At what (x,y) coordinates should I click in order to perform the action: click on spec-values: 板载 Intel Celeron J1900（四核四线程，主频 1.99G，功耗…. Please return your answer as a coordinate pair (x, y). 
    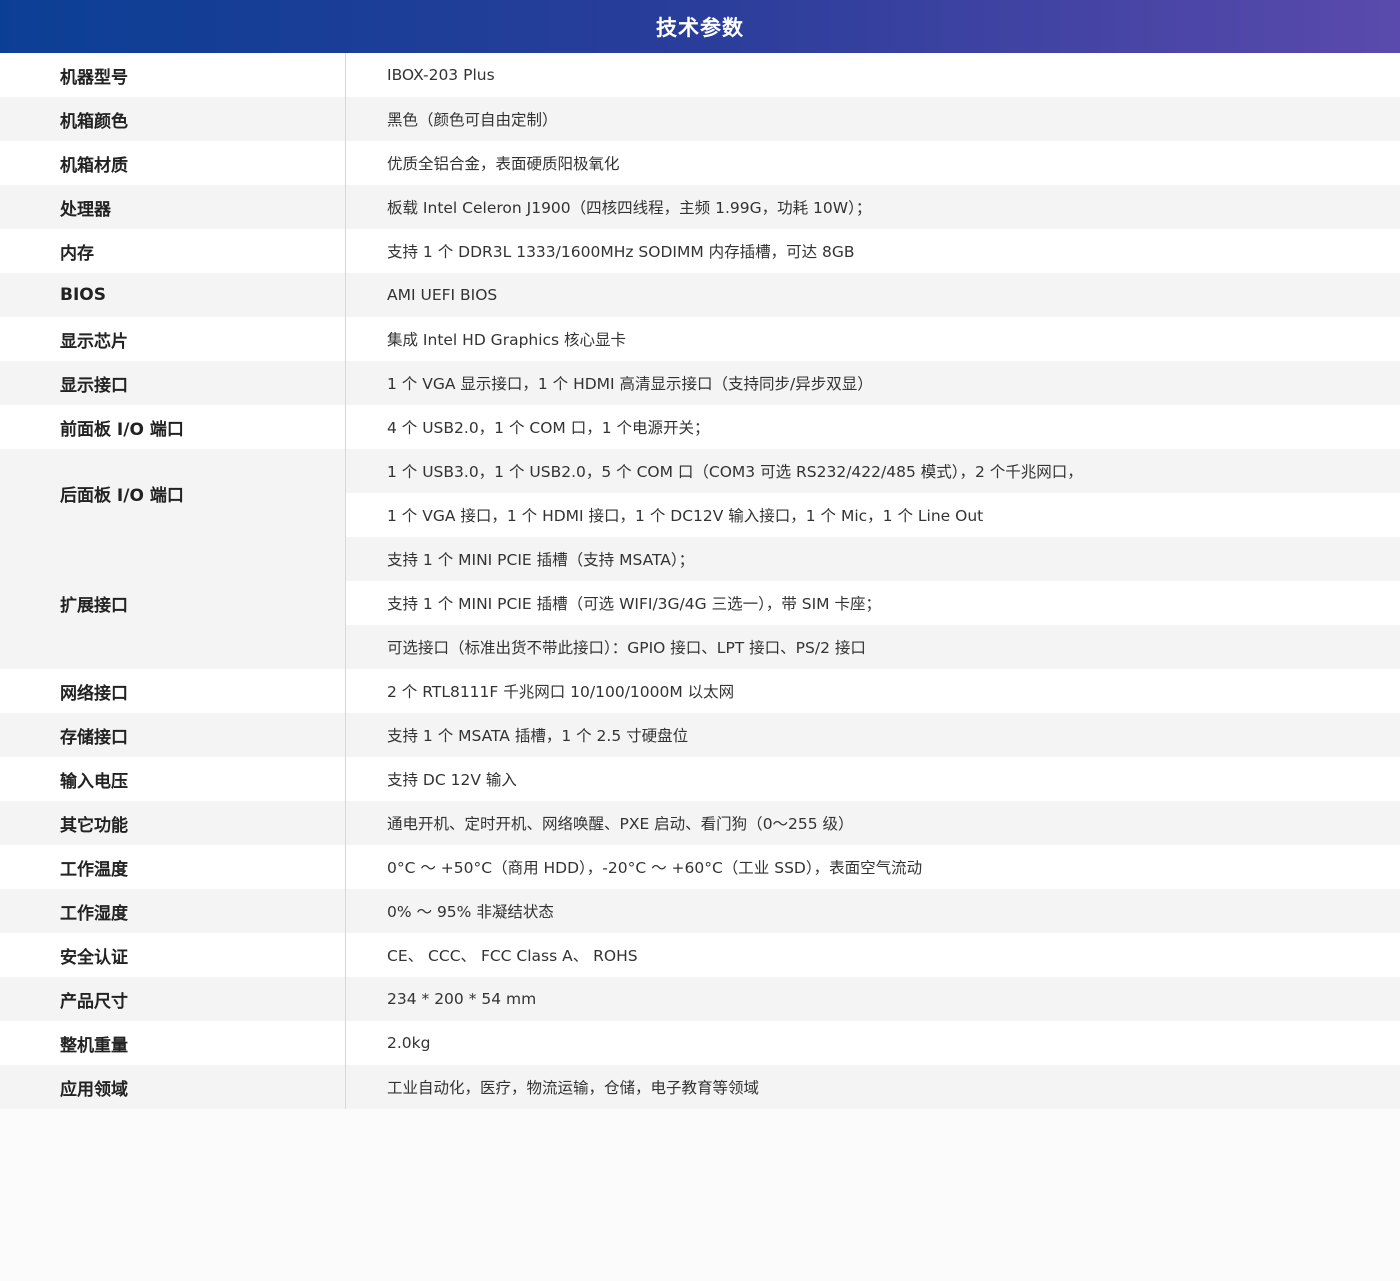
    Looking at the image, I should click on (873, 207).